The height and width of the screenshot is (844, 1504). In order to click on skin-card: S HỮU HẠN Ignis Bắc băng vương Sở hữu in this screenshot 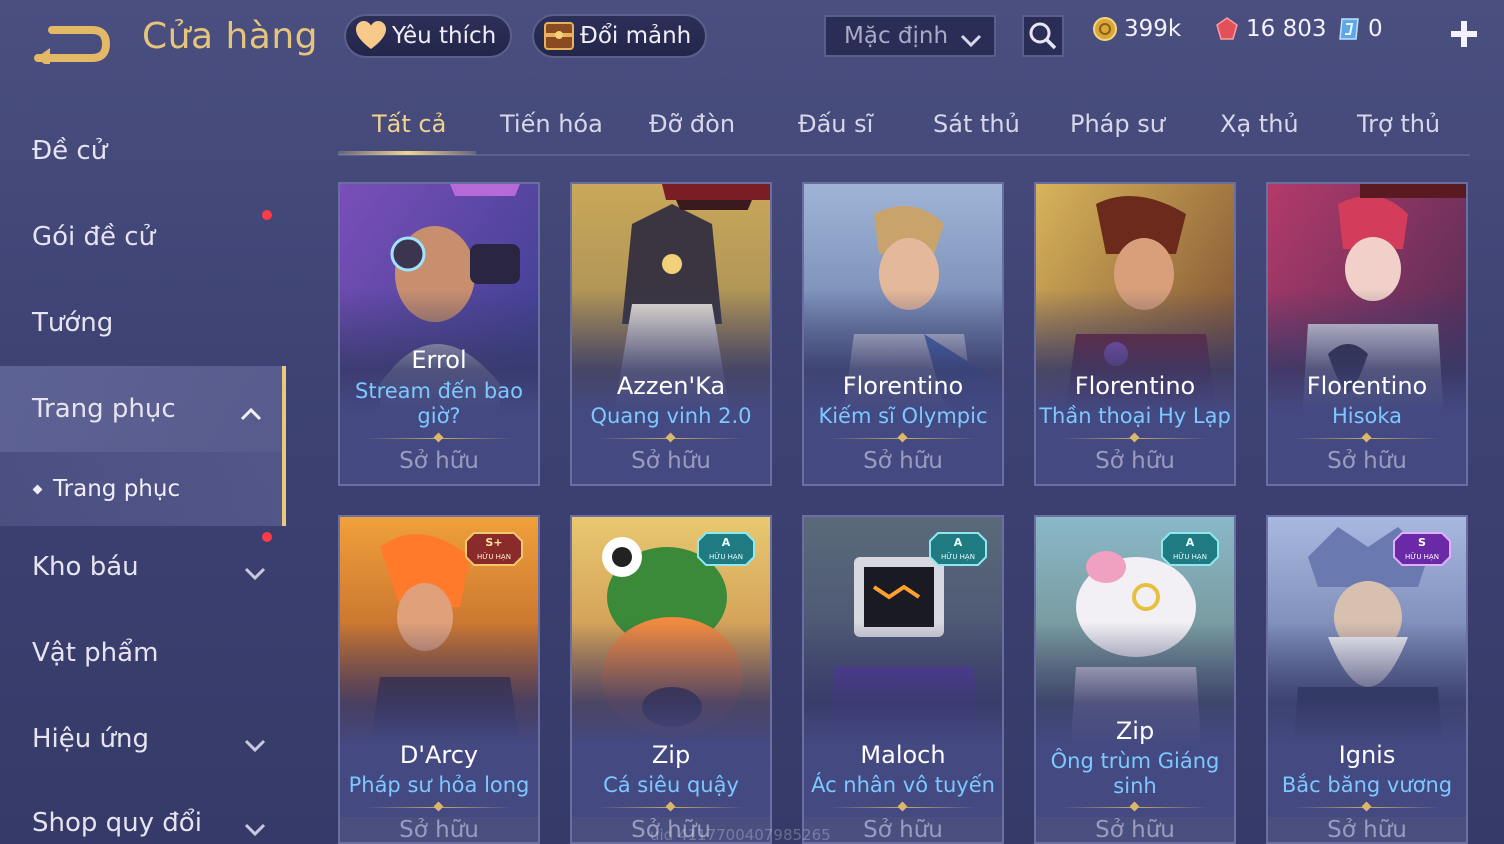, I will do `click(1367, 679)`.